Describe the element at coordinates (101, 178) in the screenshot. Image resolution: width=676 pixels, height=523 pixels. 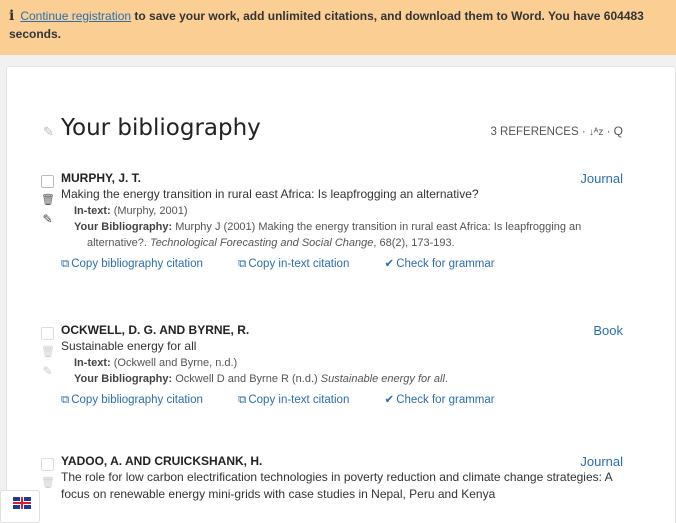
I see `reference-author: MURPHY, J. T.` at that location.